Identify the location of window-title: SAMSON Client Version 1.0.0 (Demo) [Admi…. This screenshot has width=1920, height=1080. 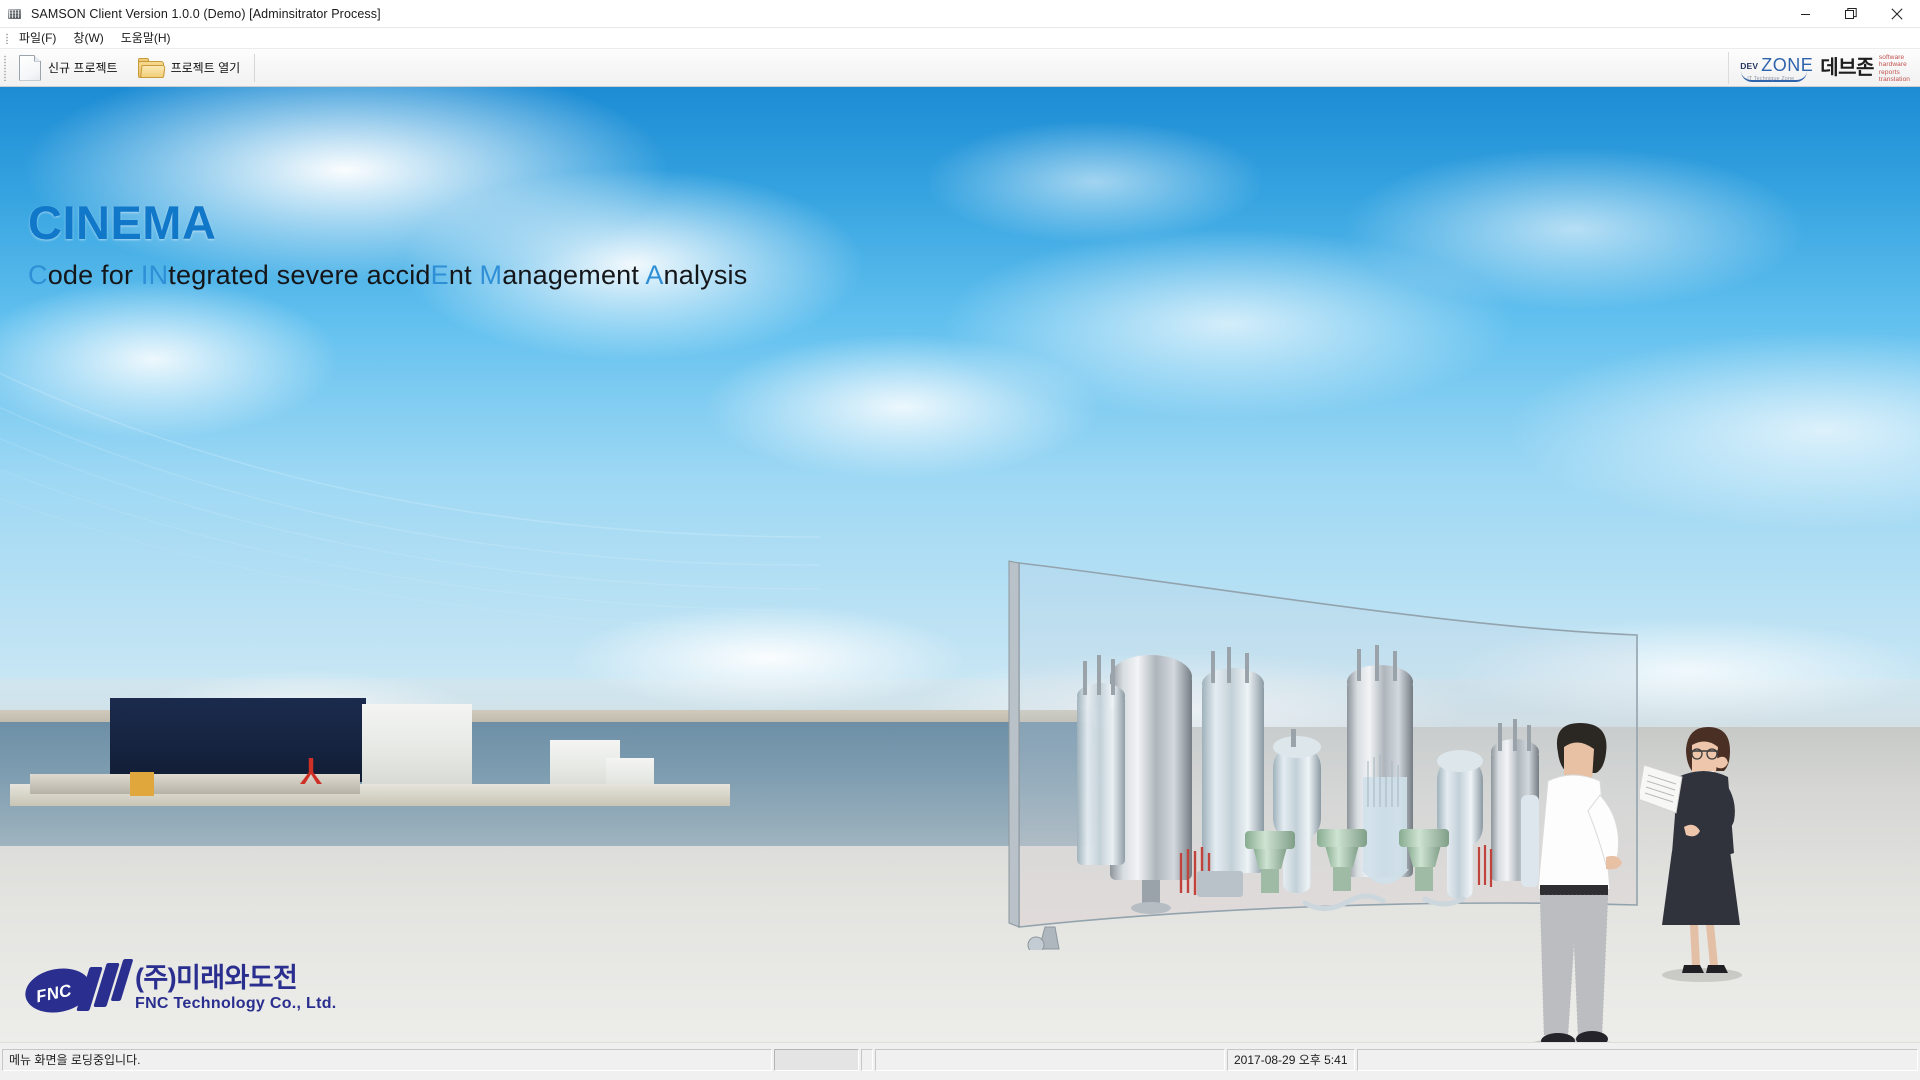
(206, 13).